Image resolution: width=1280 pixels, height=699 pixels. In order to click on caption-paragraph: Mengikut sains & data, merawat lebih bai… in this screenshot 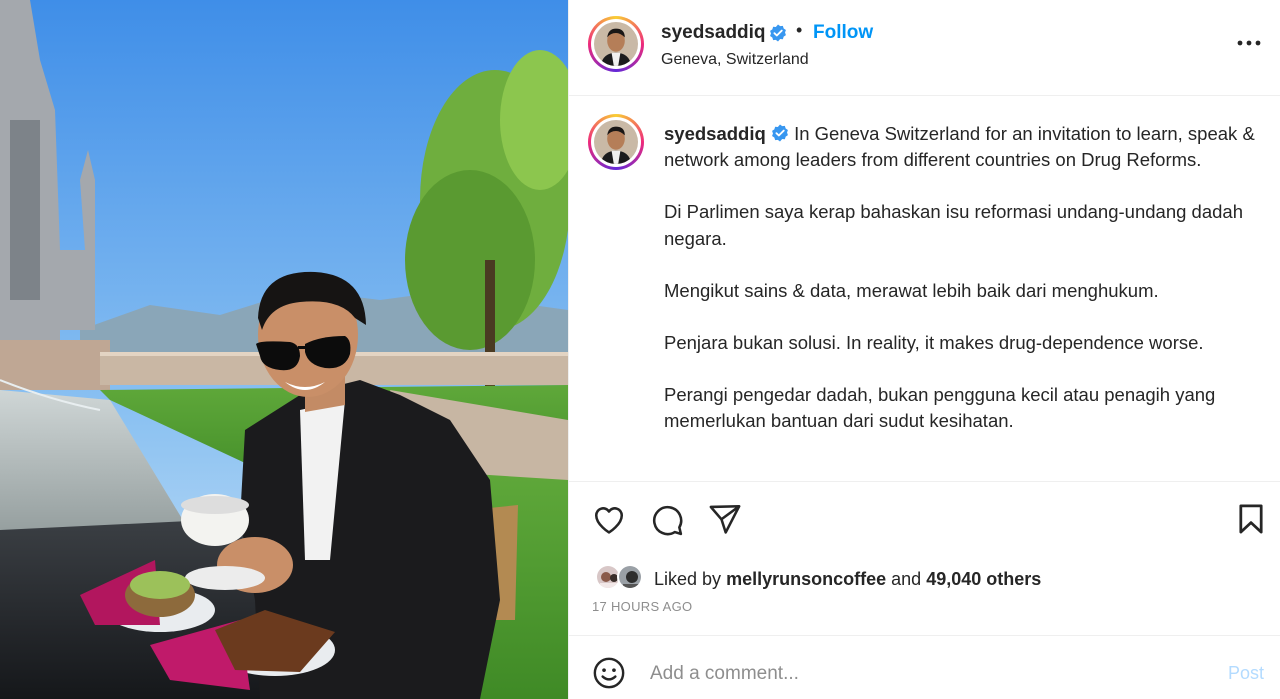, I will do `click(911, 290)`.